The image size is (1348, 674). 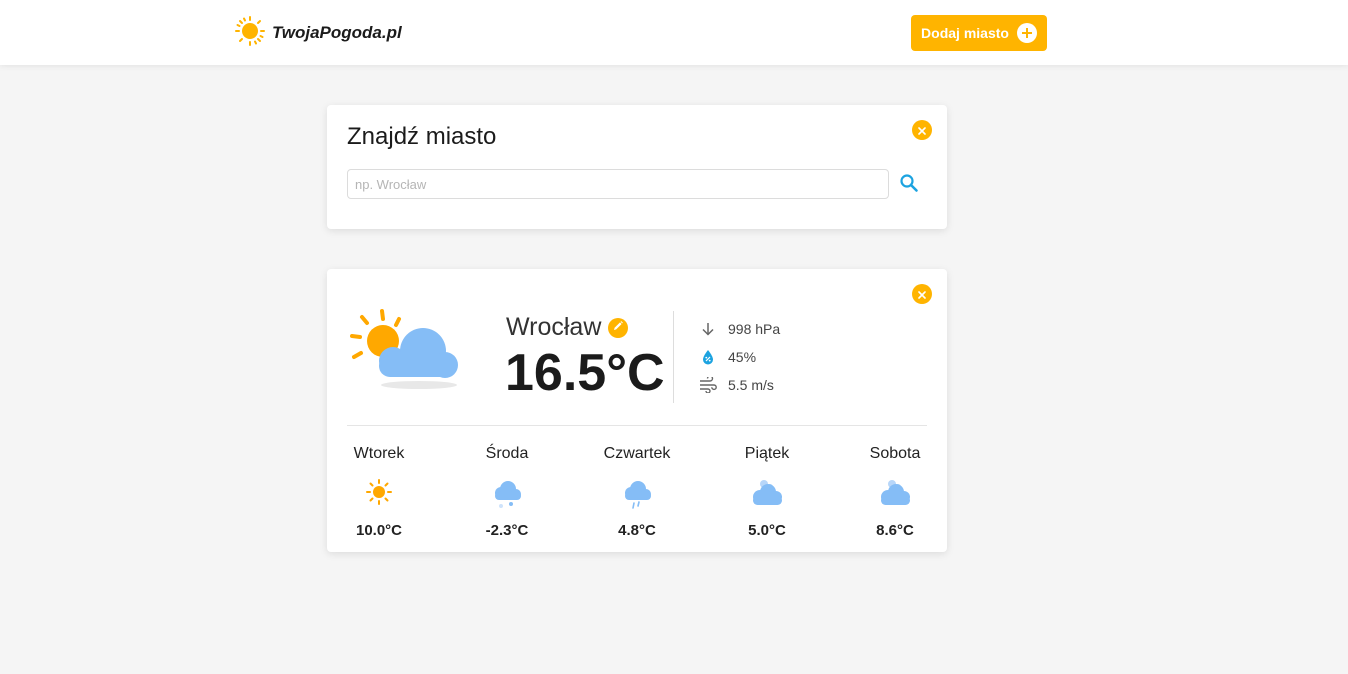 What do you see at coordinates (767, 453) in the screenshot?
I see `forecast-day-name: Piątek` at bounding box center [767, 453].